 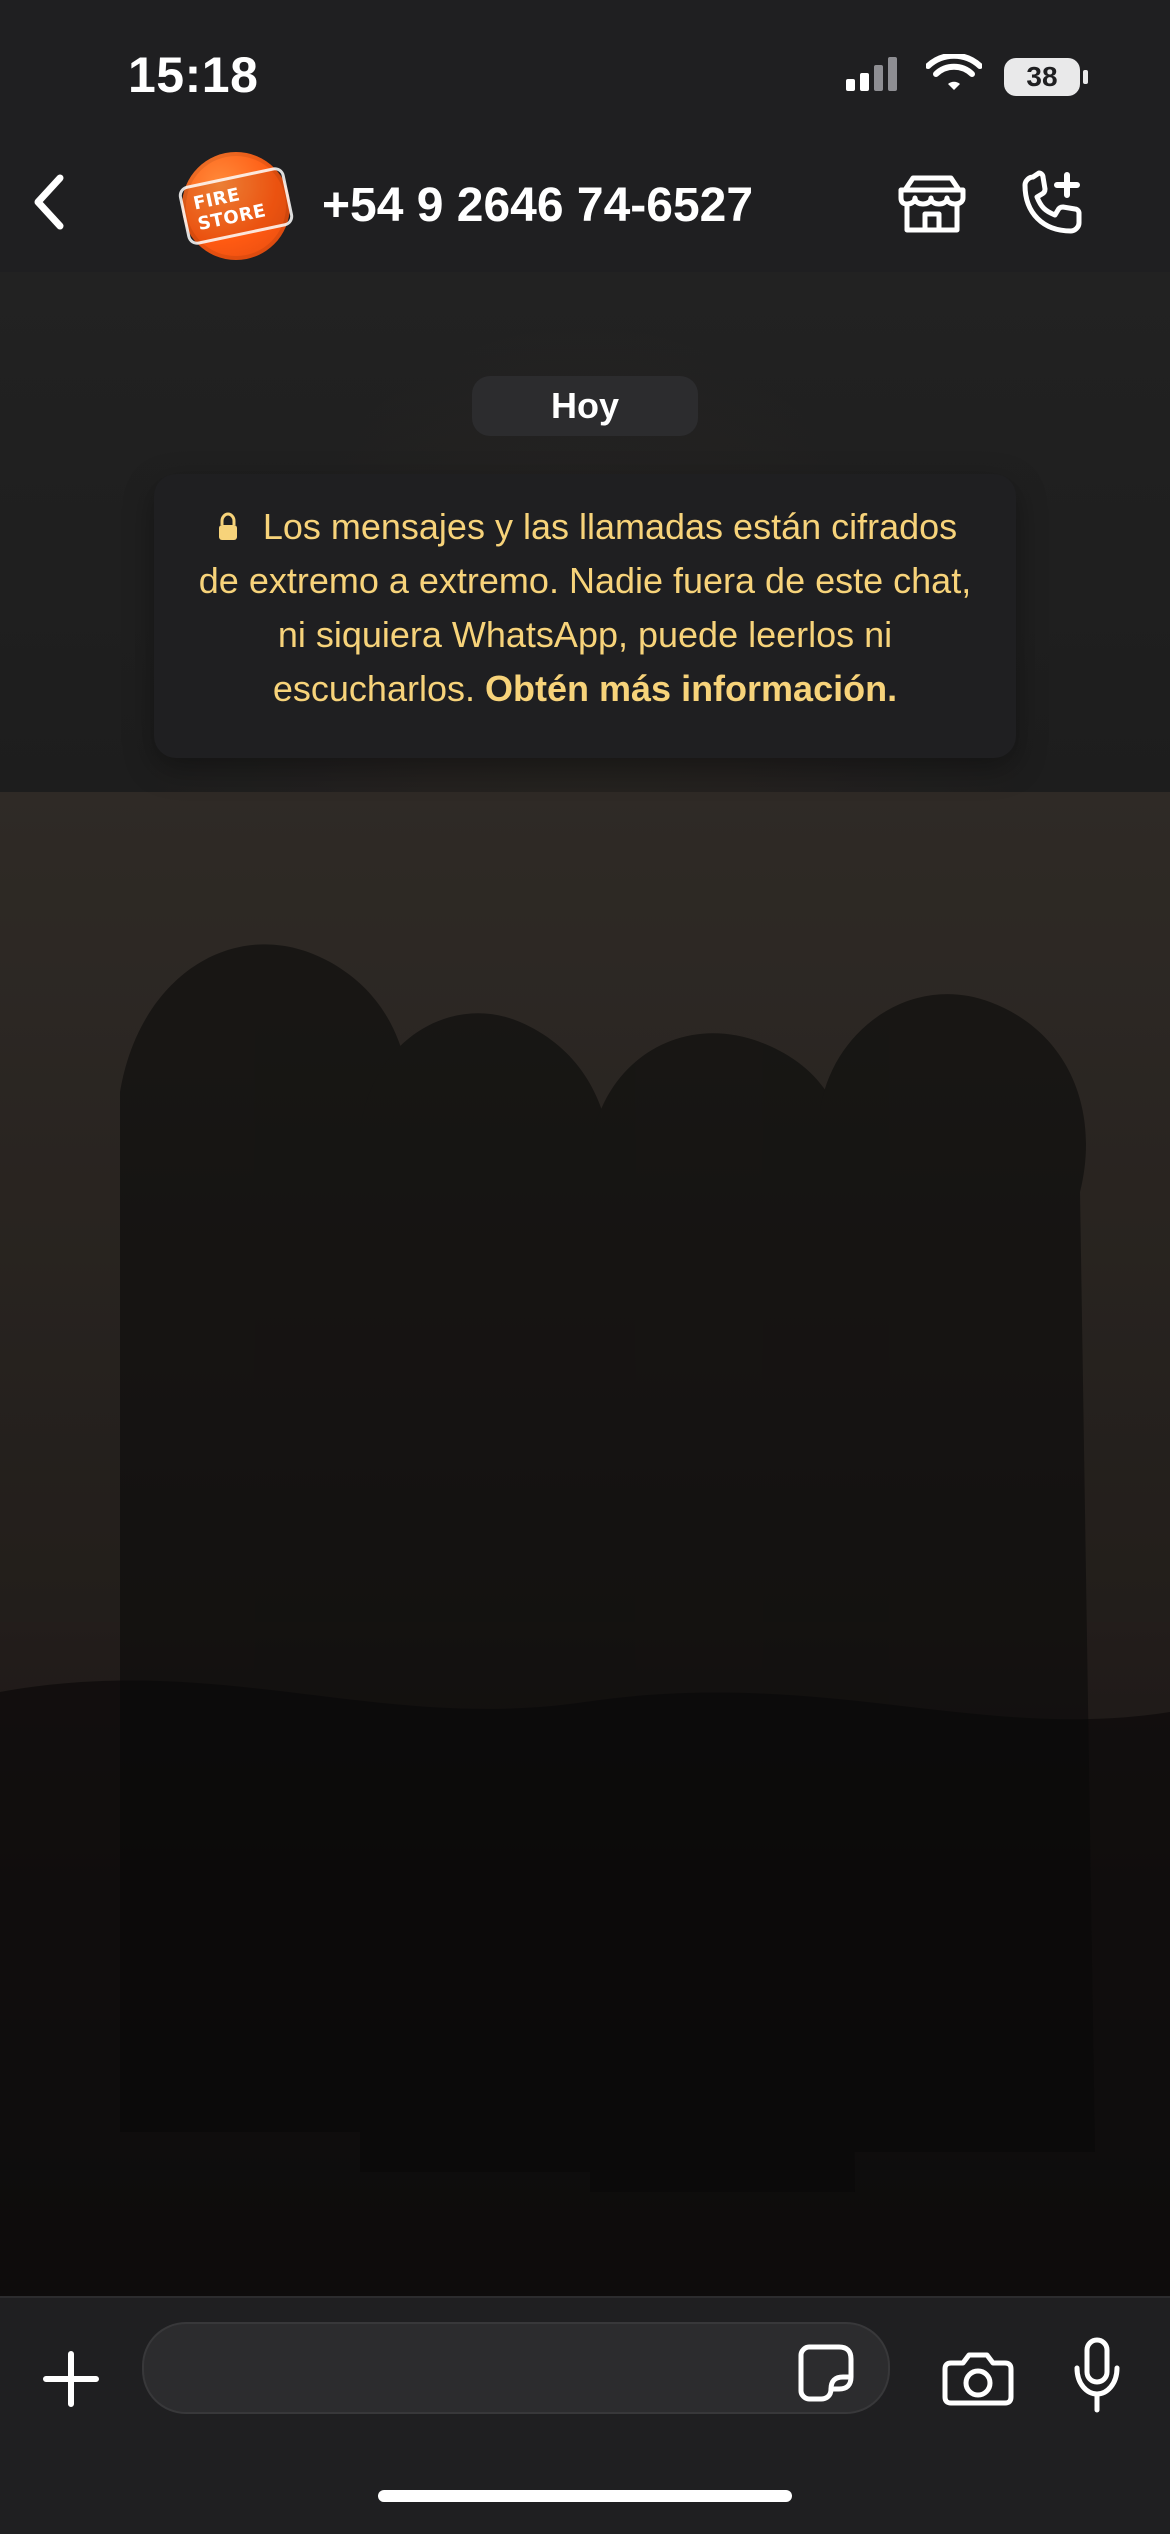 I want to click on battery-percent: 38, so click(x=1042, y=76).